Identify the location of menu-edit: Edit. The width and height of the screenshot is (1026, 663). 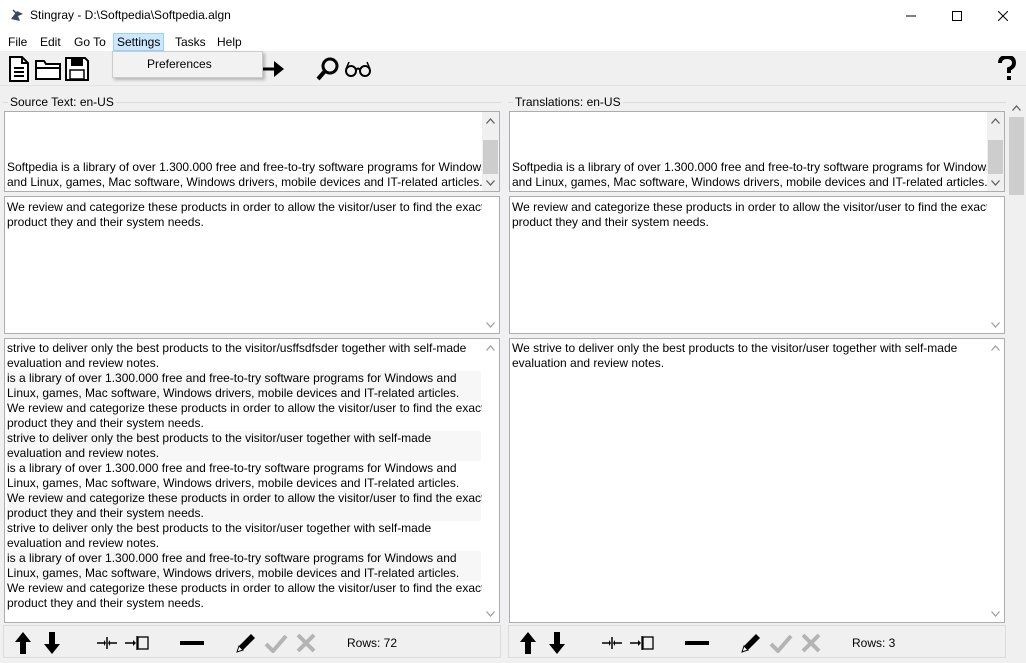
(50, 42).